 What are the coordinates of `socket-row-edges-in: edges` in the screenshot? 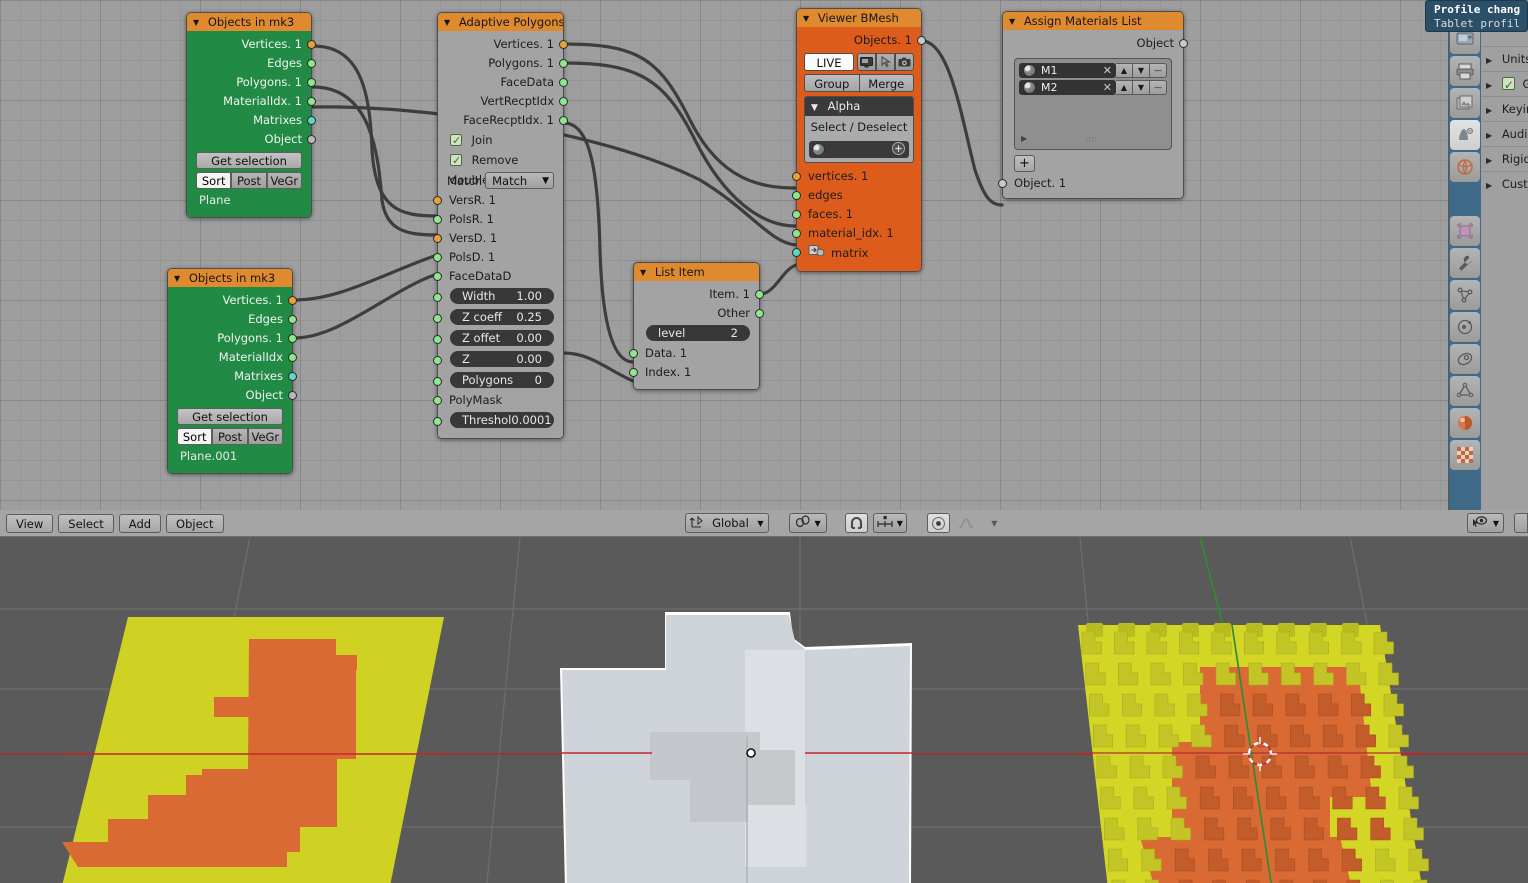 It's located at (856, 195).